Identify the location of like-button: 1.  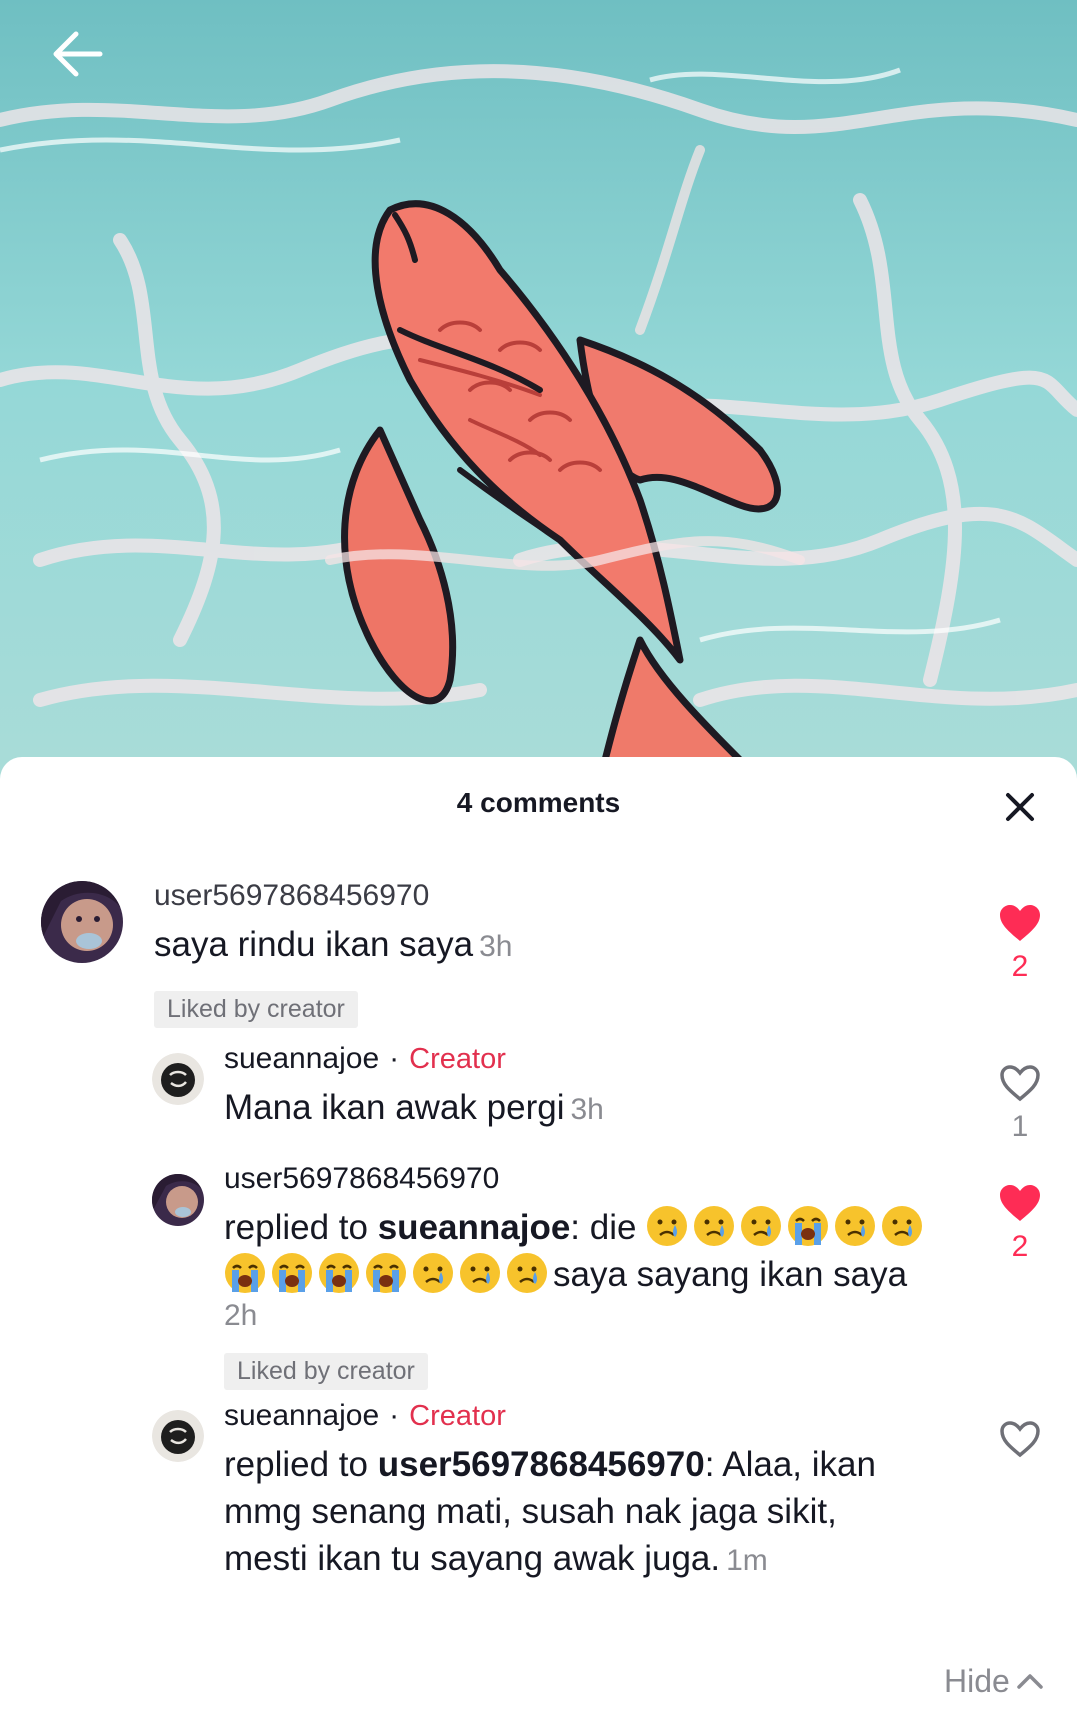
(1020, 1103).